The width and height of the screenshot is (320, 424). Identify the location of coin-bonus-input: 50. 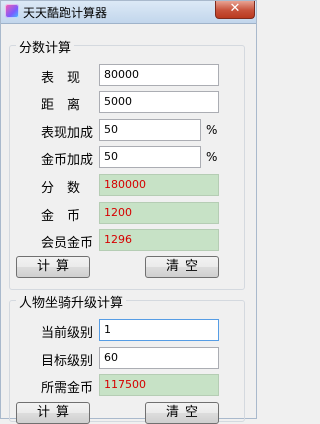
(150, 157).